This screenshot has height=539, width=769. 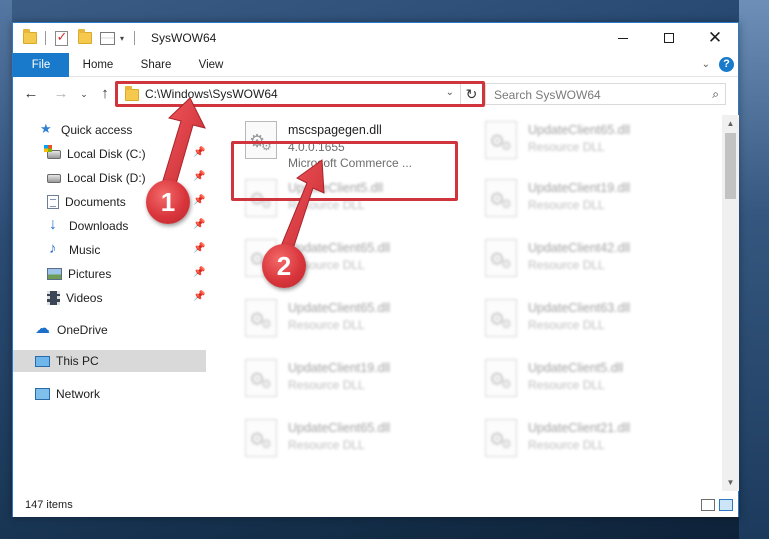 I want to click on file-item: UpdateClient42.dll Resource DLL, so click(x=585, y=263).